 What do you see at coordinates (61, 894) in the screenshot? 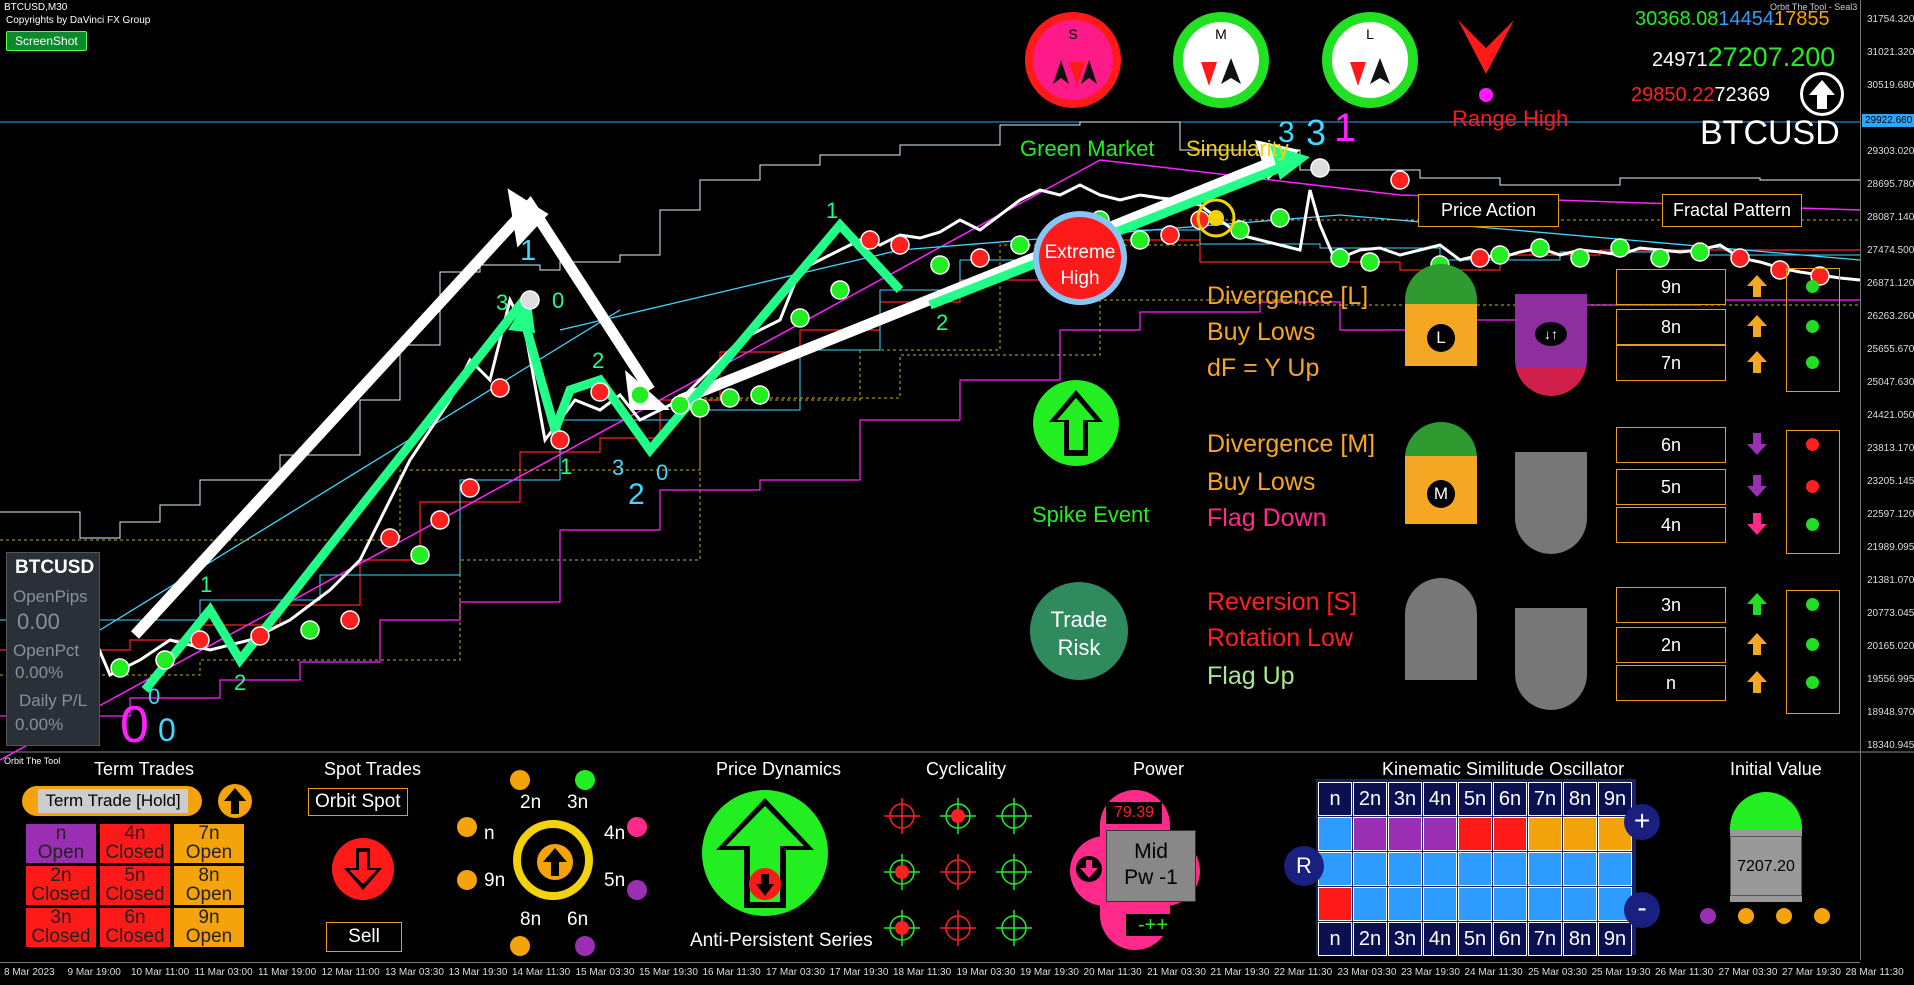
I see `cell-state: Closed` at bounding box center [61, 894].